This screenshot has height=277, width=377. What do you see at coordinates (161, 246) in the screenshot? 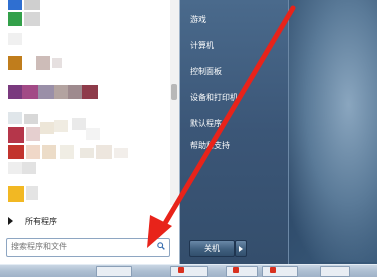
I see `search-icon` at bounding box center [161, 246].